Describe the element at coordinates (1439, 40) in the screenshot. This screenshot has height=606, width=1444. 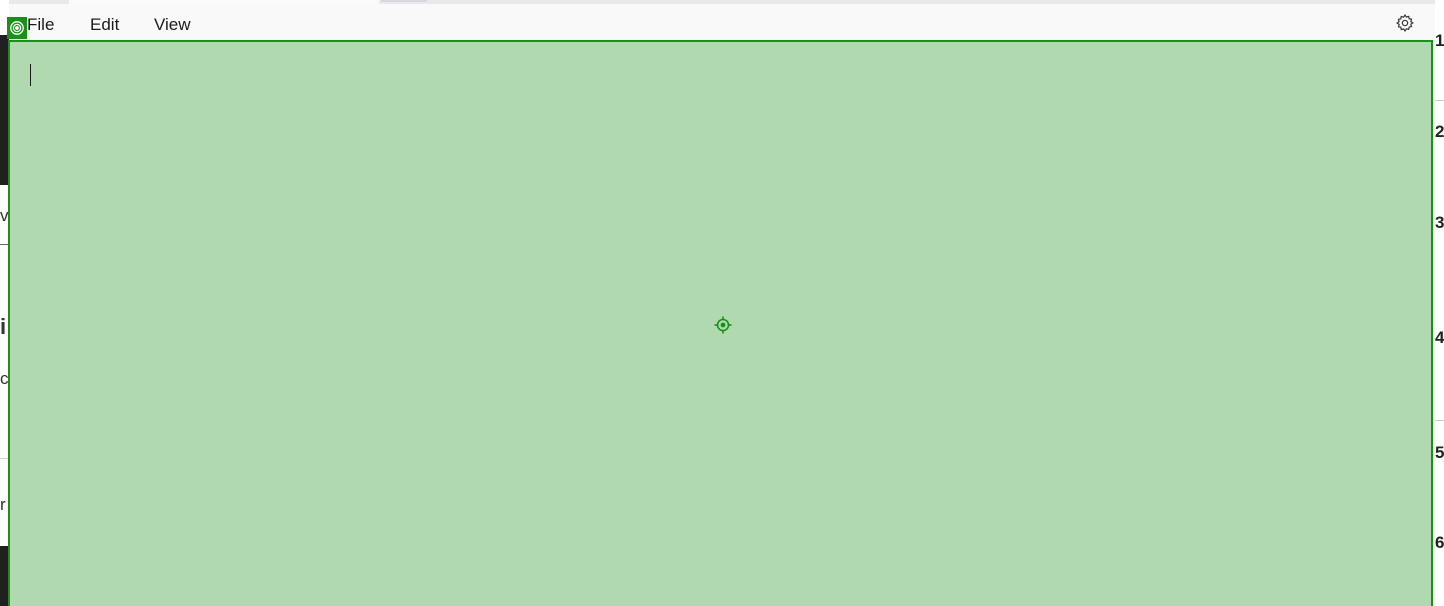
I see `background-line-number: 1` at that location.